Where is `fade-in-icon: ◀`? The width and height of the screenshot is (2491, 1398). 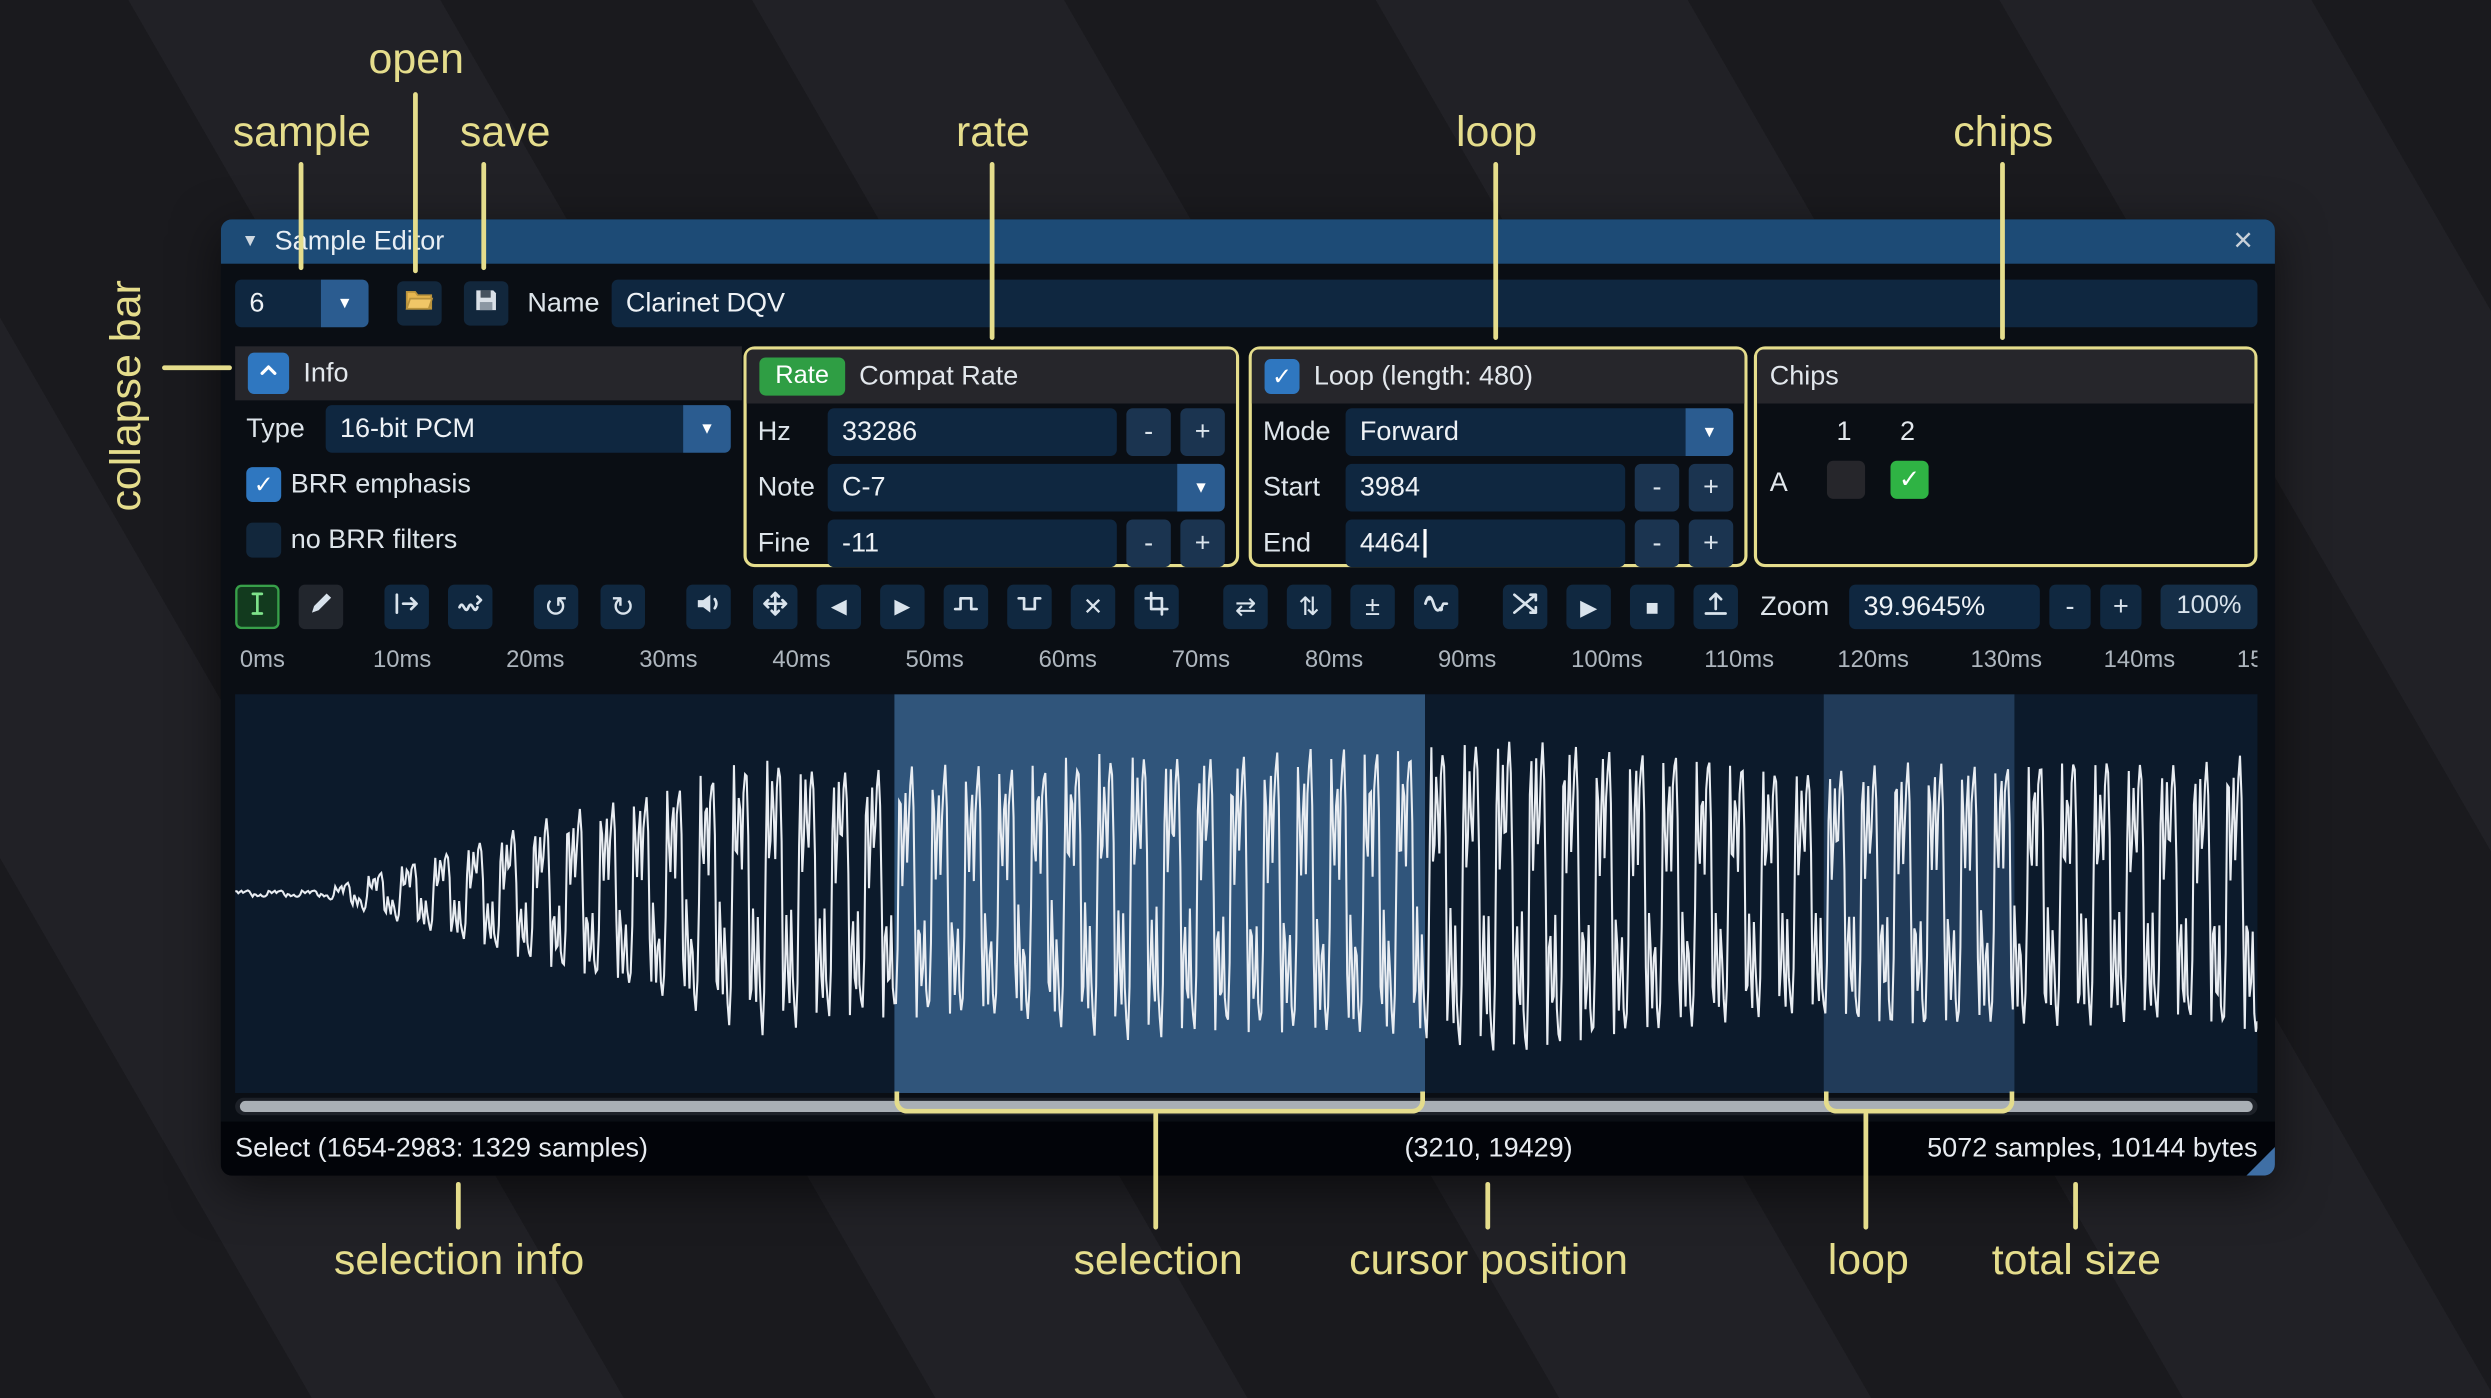 fade-in-icon: ◀ is located at coordinates (838, 606).